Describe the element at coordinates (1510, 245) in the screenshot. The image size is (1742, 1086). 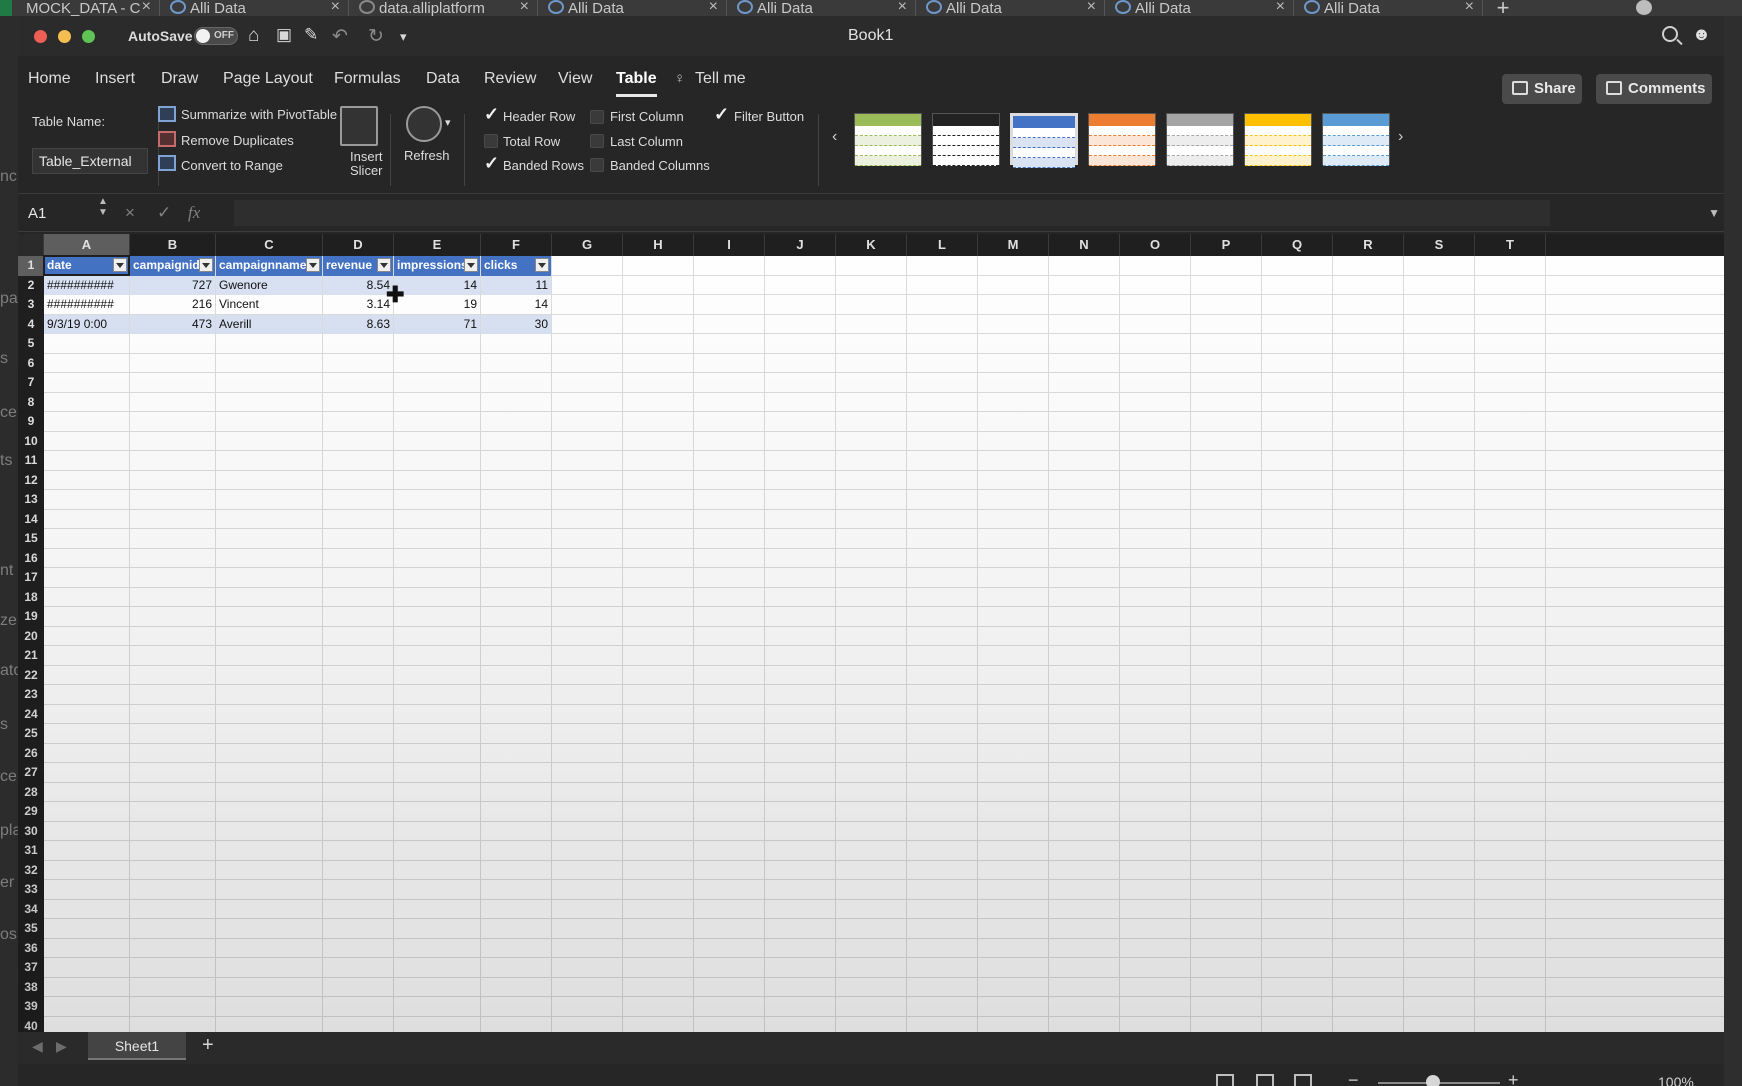
I see `column-header-t: T` at that location.